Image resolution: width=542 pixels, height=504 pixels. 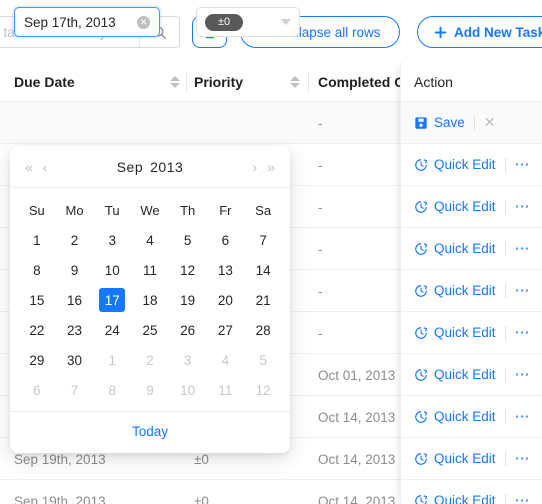 What do you see at coordinates (188, 300) in the screenshot?
I see `calendar-day: 19` at bounding box center [188, 300].